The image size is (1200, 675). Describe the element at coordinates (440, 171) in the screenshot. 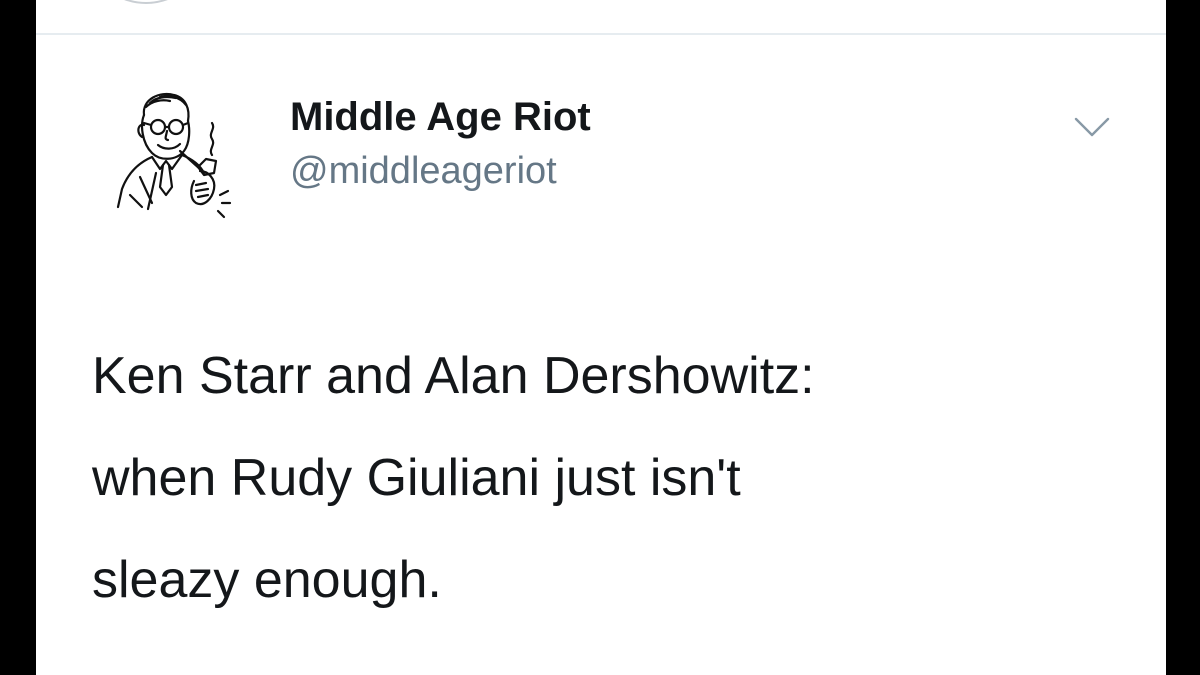

I see `username-handle: @middleageriot` at that location.